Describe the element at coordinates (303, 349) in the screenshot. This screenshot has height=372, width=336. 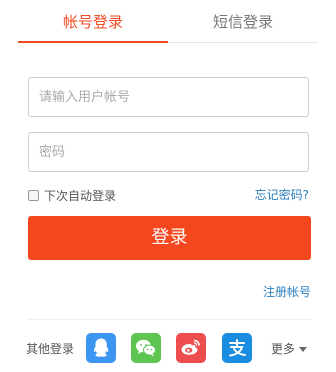
I see `caret-down-icon` at that location.